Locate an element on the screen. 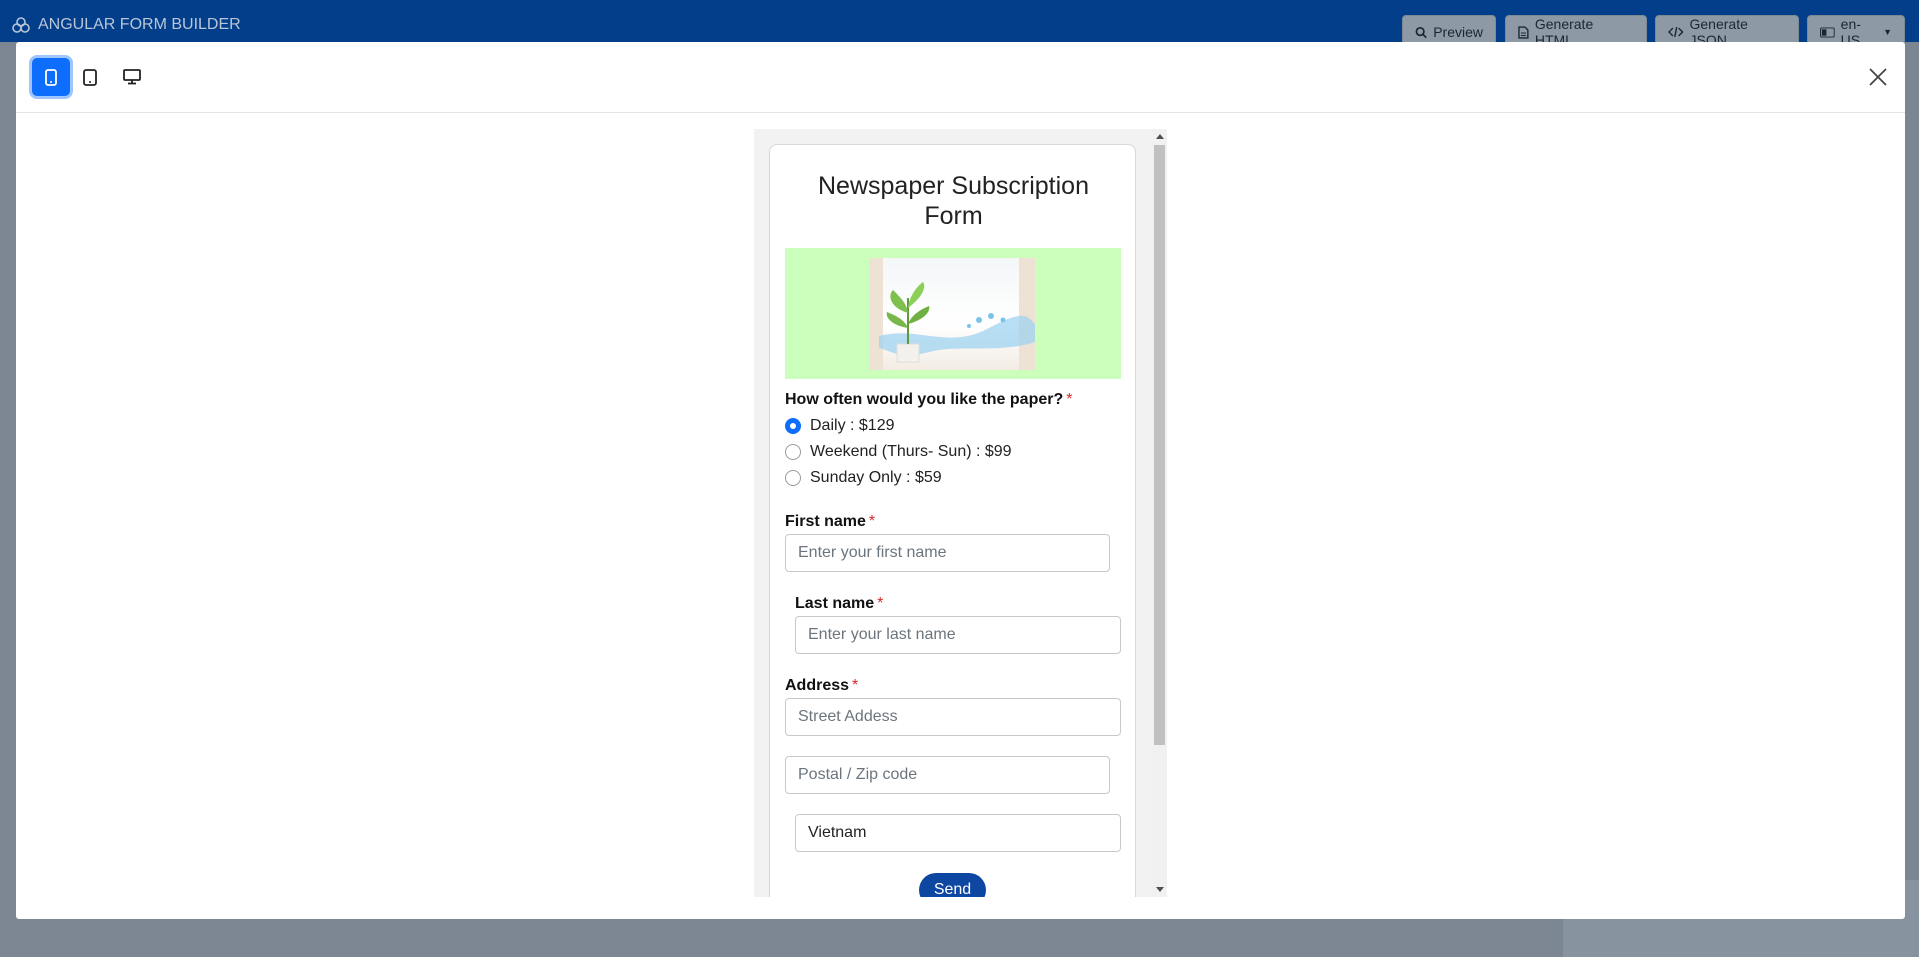  scroll-up-icon is located at coordinates (1160, 136).